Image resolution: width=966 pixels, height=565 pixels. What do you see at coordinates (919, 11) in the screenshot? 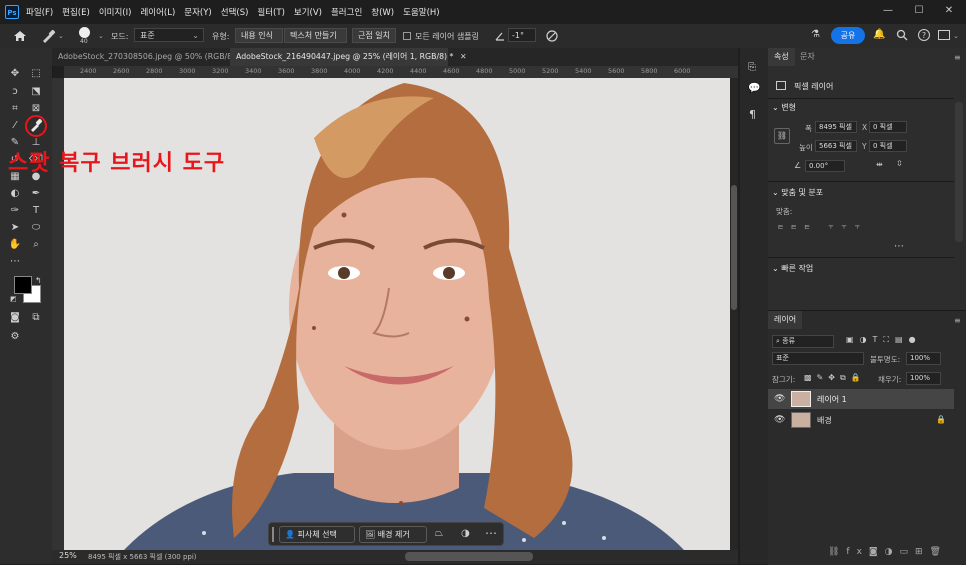
I see `maximize-icon: ☐` at bounding box center [919, 11].